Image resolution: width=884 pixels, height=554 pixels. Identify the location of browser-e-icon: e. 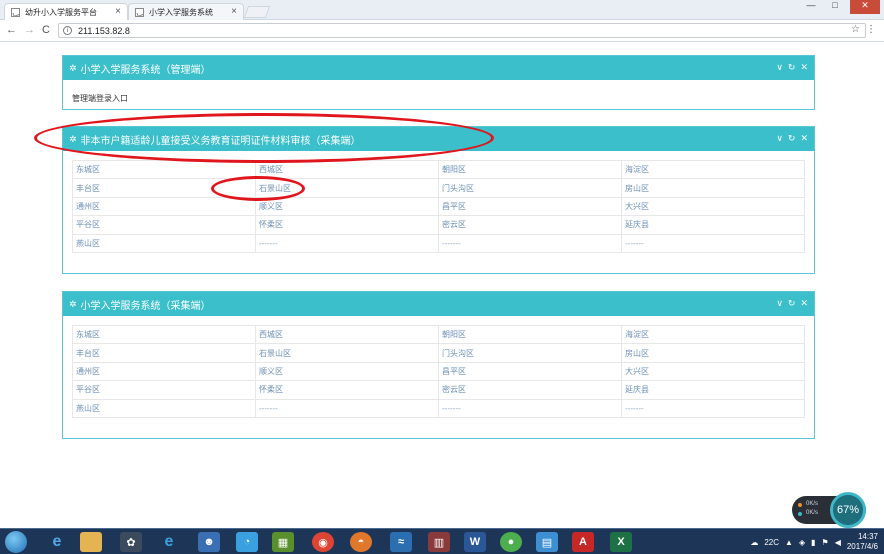
(169, 542).